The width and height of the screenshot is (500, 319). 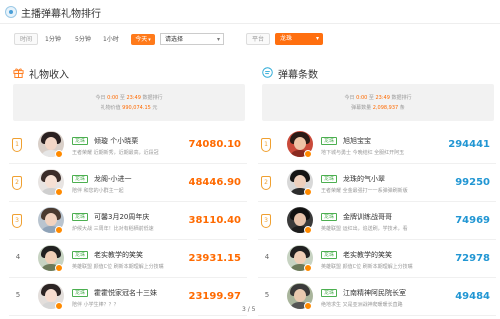 I want to click on danmaku-summary-total: 弹幕数量 2,098,937 条, so click(x=378, y=108).